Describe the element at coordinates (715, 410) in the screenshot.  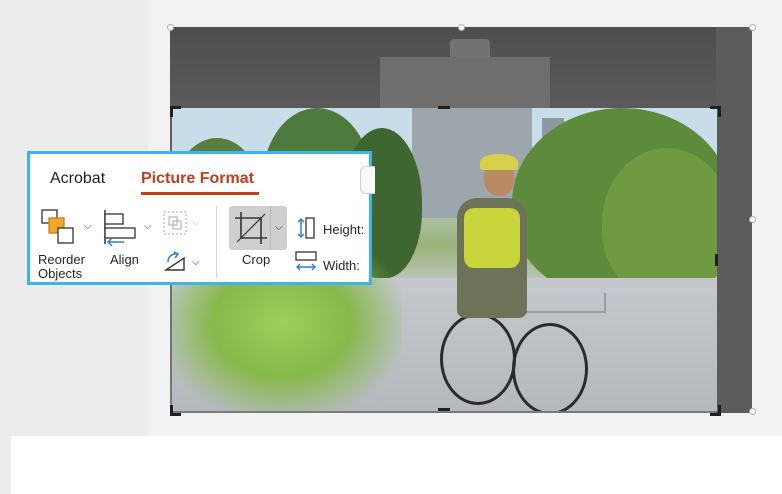
I see `crop-handle-bottom-right` at that location.